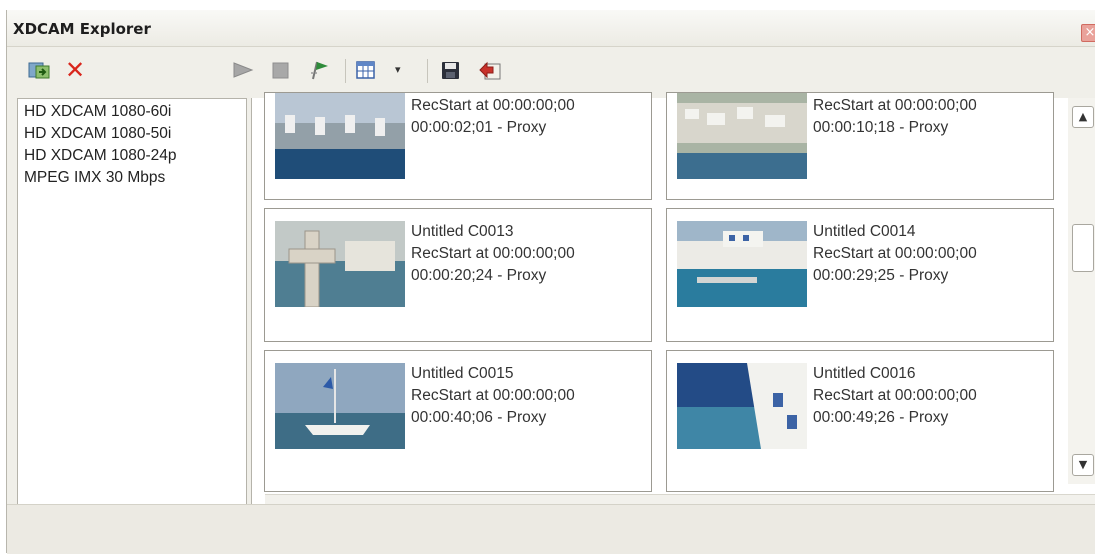 Image resolution: width=1095 pixels, height=554 pixels. Describe the element at coordinates (462, 231) in the screenshot. I see `clip-name: Untitled C0013` at that location.